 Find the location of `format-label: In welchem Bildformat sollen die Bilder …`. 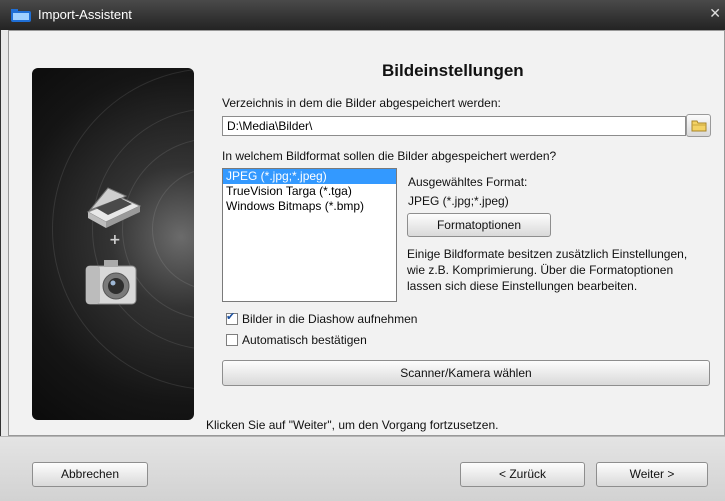

format-label: In welchem Bildformat sollen die Bilder … is located at coordinates (389, 156).